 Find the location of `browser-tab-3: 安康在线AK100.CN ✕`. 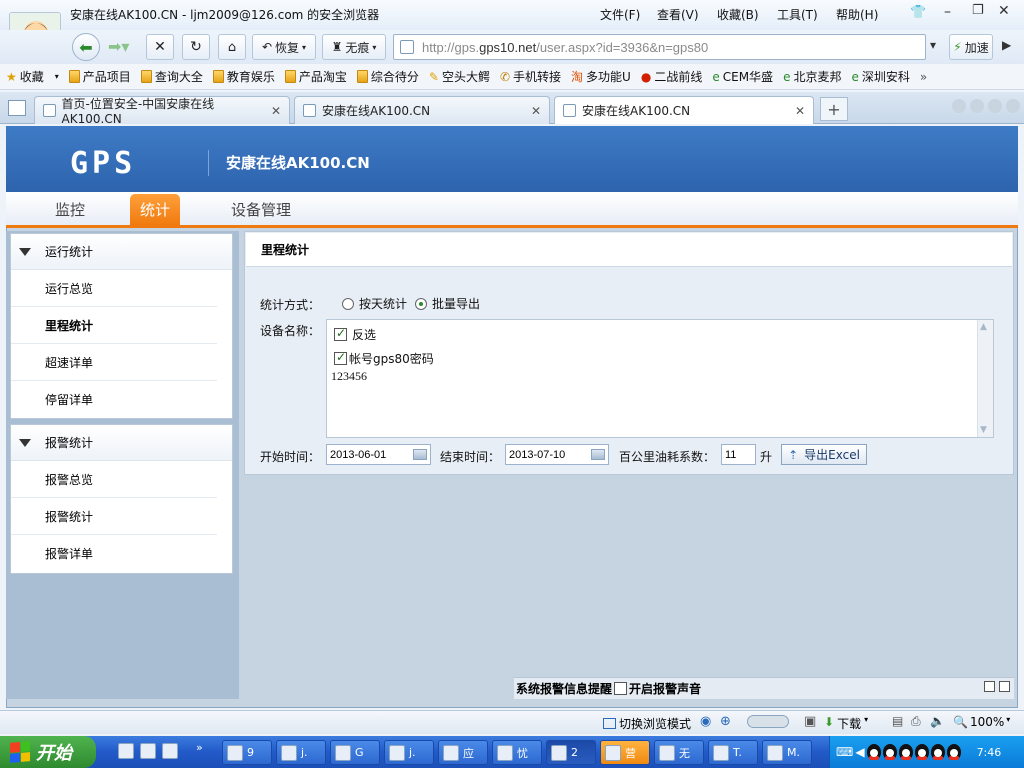

browser-tab-3: 安康在线AK100.CN ✕ is located at coordinates (684, 110).